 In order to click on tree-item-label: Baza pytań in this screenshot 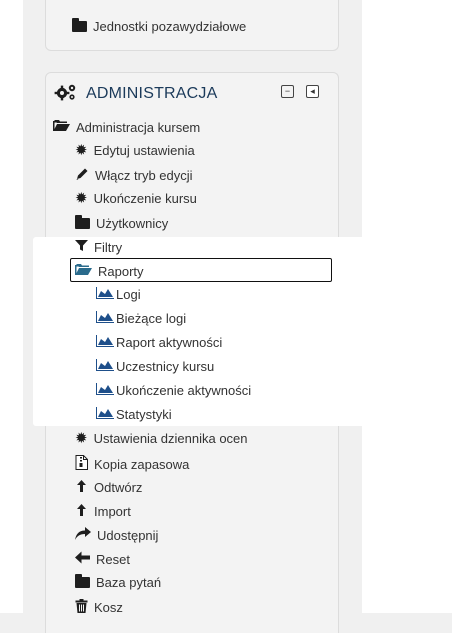, I will do `click(129, 582)`.